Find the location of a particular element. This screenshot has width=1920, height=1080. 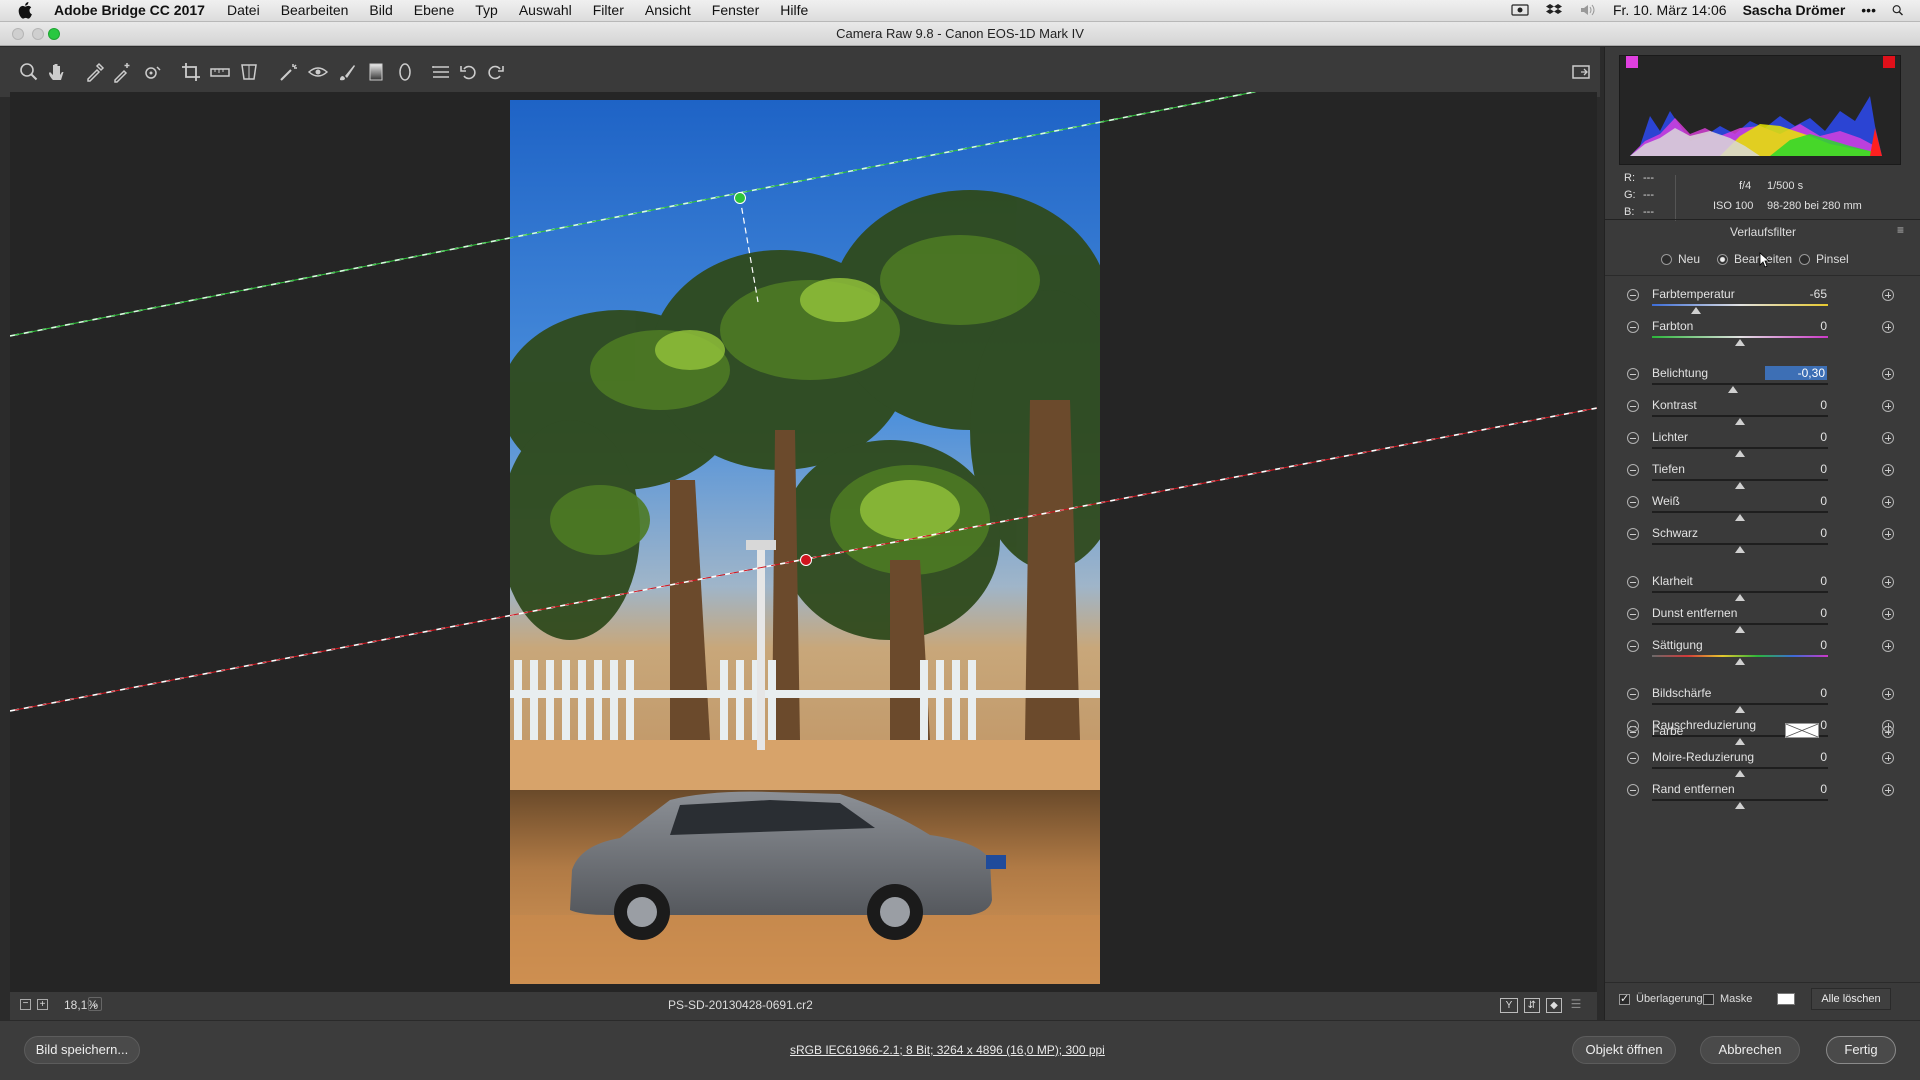

radial-filter-icon is located at coordinates (405, 72).